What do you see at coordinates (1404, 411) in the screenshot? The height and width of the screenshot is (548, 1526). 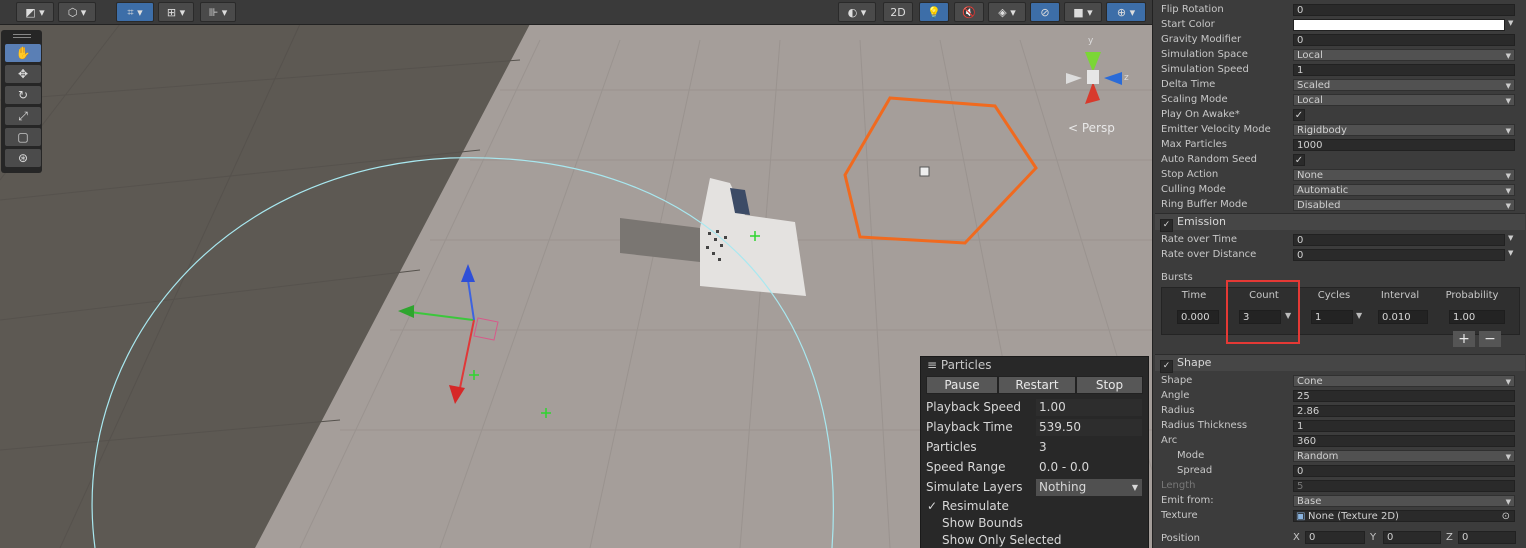 I see `radius-field: 2.86` at bounding box center [1404, 411].